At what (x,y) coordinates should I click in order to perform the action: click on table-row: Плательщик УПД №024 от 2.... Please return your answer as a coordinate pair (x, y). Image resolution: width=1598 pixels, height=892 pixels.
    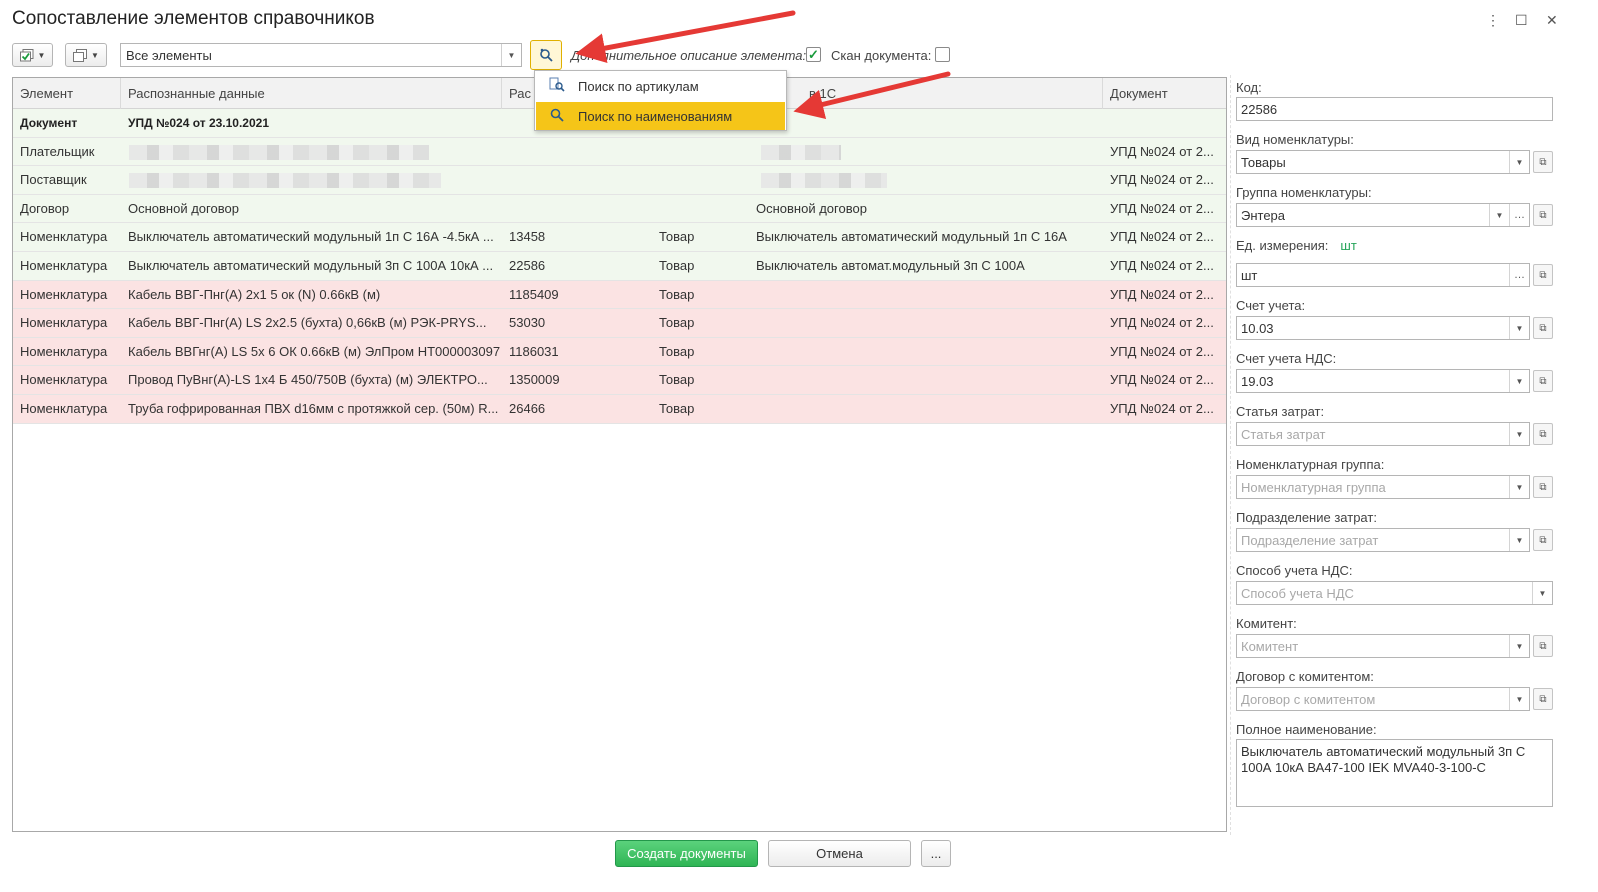
    Looking at the image, I should click on (619, 152).